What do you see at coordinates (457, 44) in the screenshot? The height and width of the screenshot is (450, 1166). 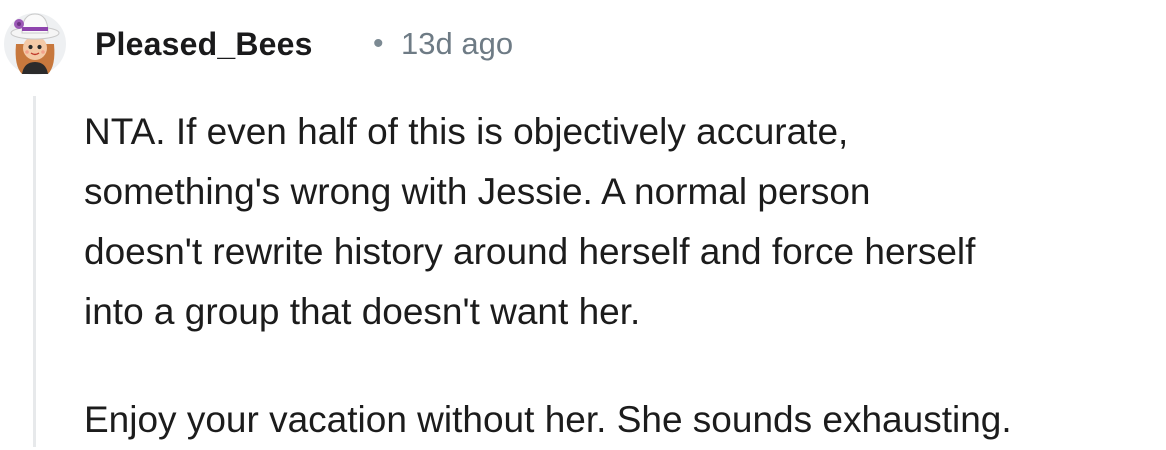 I see `comment-timestamp: 13d ago` at bounding box center [457, 44].